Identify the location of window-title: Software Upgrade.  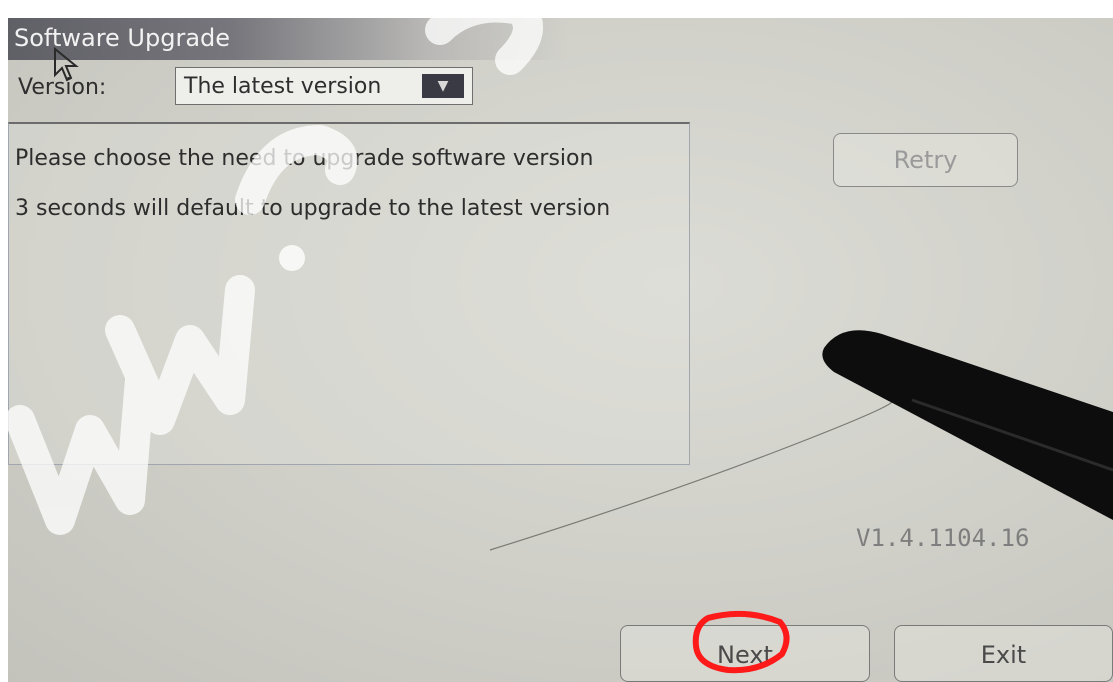
(122, 38).